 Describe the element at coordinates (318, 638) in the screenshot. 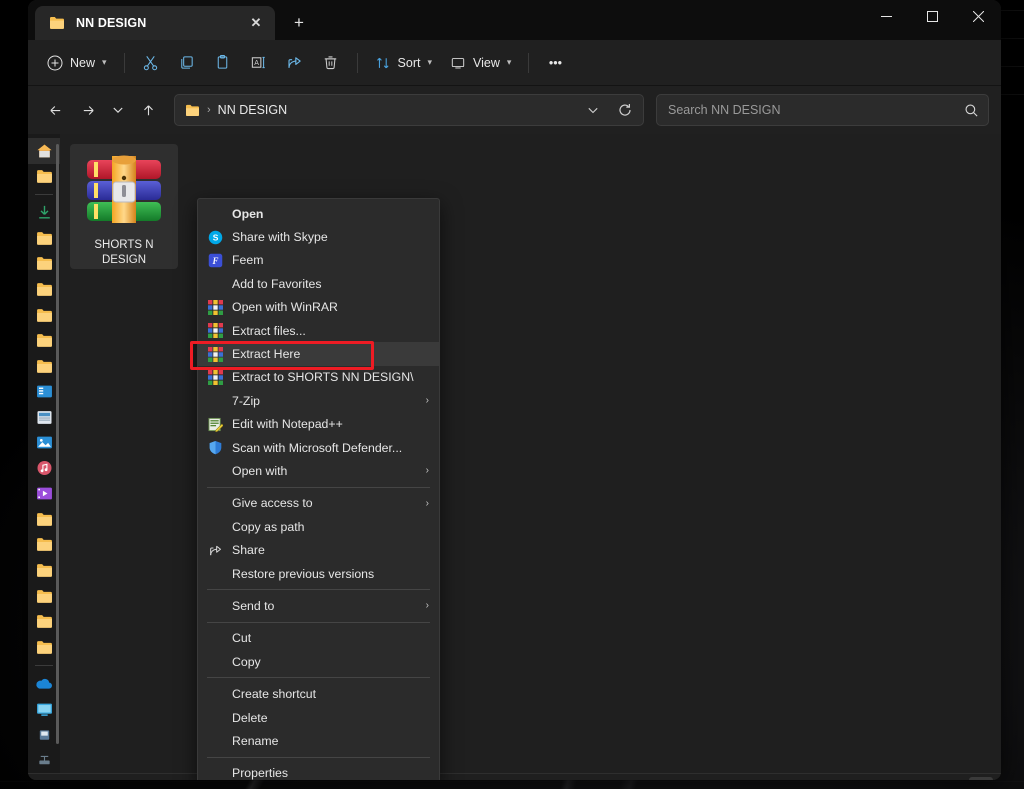

I see `menu-item-cut: Cut` at that location.